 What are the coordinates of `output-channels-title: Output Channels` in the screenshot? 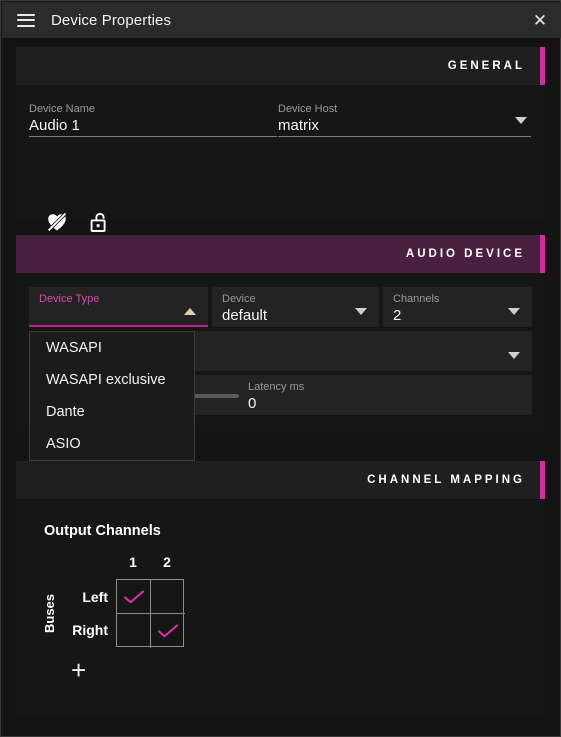 It's located at (102, 531).